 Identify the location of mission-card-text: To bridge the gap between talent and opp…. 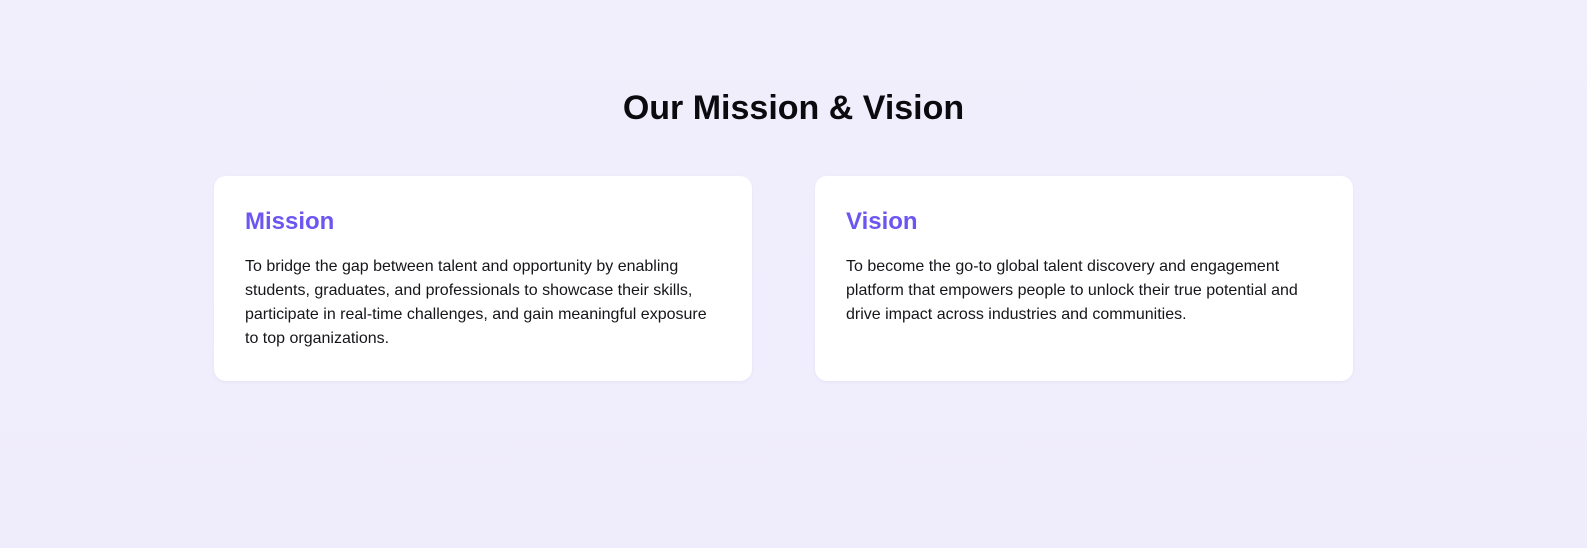
(476, 302).